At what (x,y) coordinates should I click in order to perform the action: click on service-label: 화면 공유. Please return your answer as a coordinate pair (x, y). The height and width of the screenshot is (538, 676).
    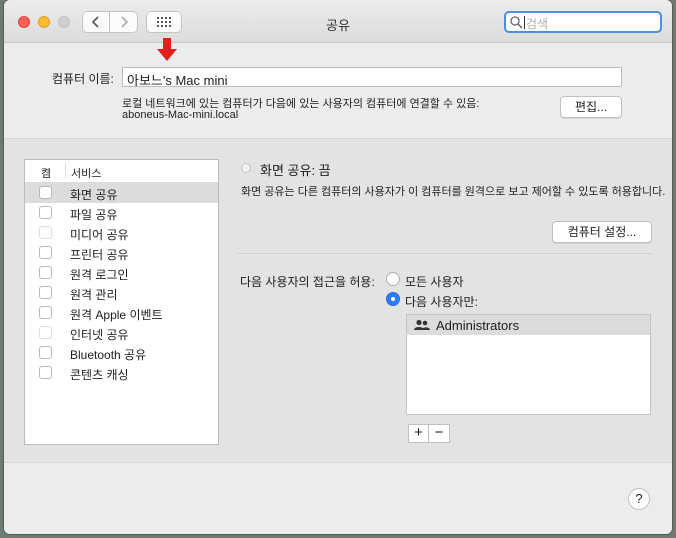
    Looking at the image, I should click on (94, 195).